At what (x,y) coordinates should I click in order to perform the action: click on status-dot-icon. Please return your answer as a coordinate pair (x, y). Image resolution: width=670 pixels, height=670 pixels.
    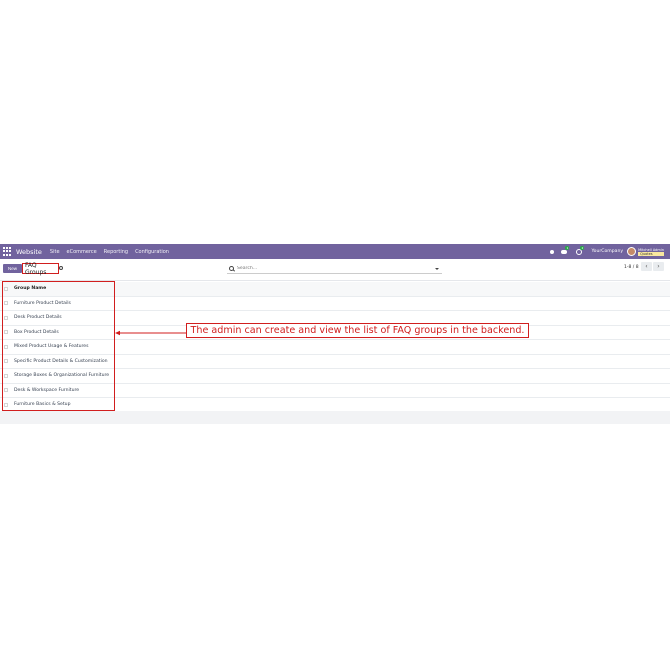
    Looking at the image, I should click on (552, 251).